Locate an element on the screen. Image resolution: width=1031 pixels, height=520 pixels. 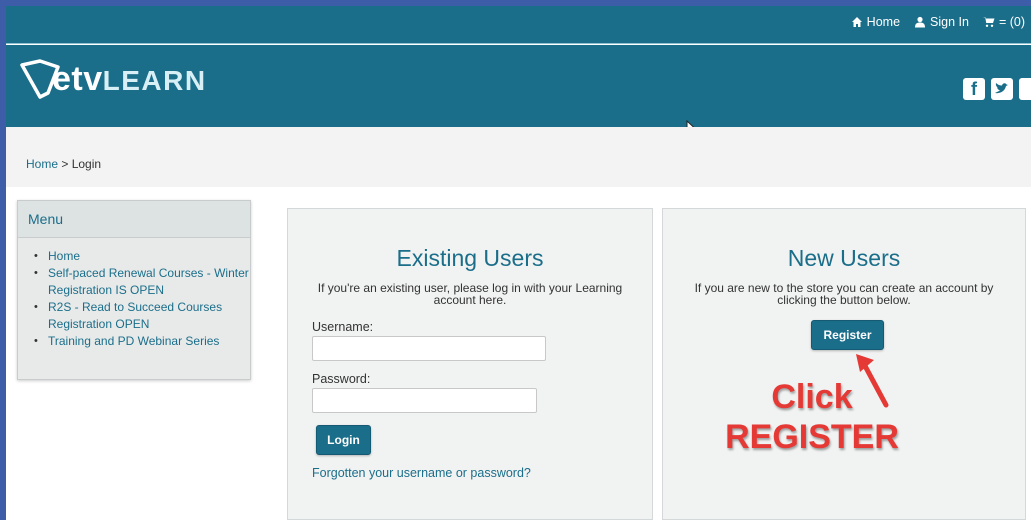
click-register-annotation: Click REGISTER is located at coordinates (812, 417).